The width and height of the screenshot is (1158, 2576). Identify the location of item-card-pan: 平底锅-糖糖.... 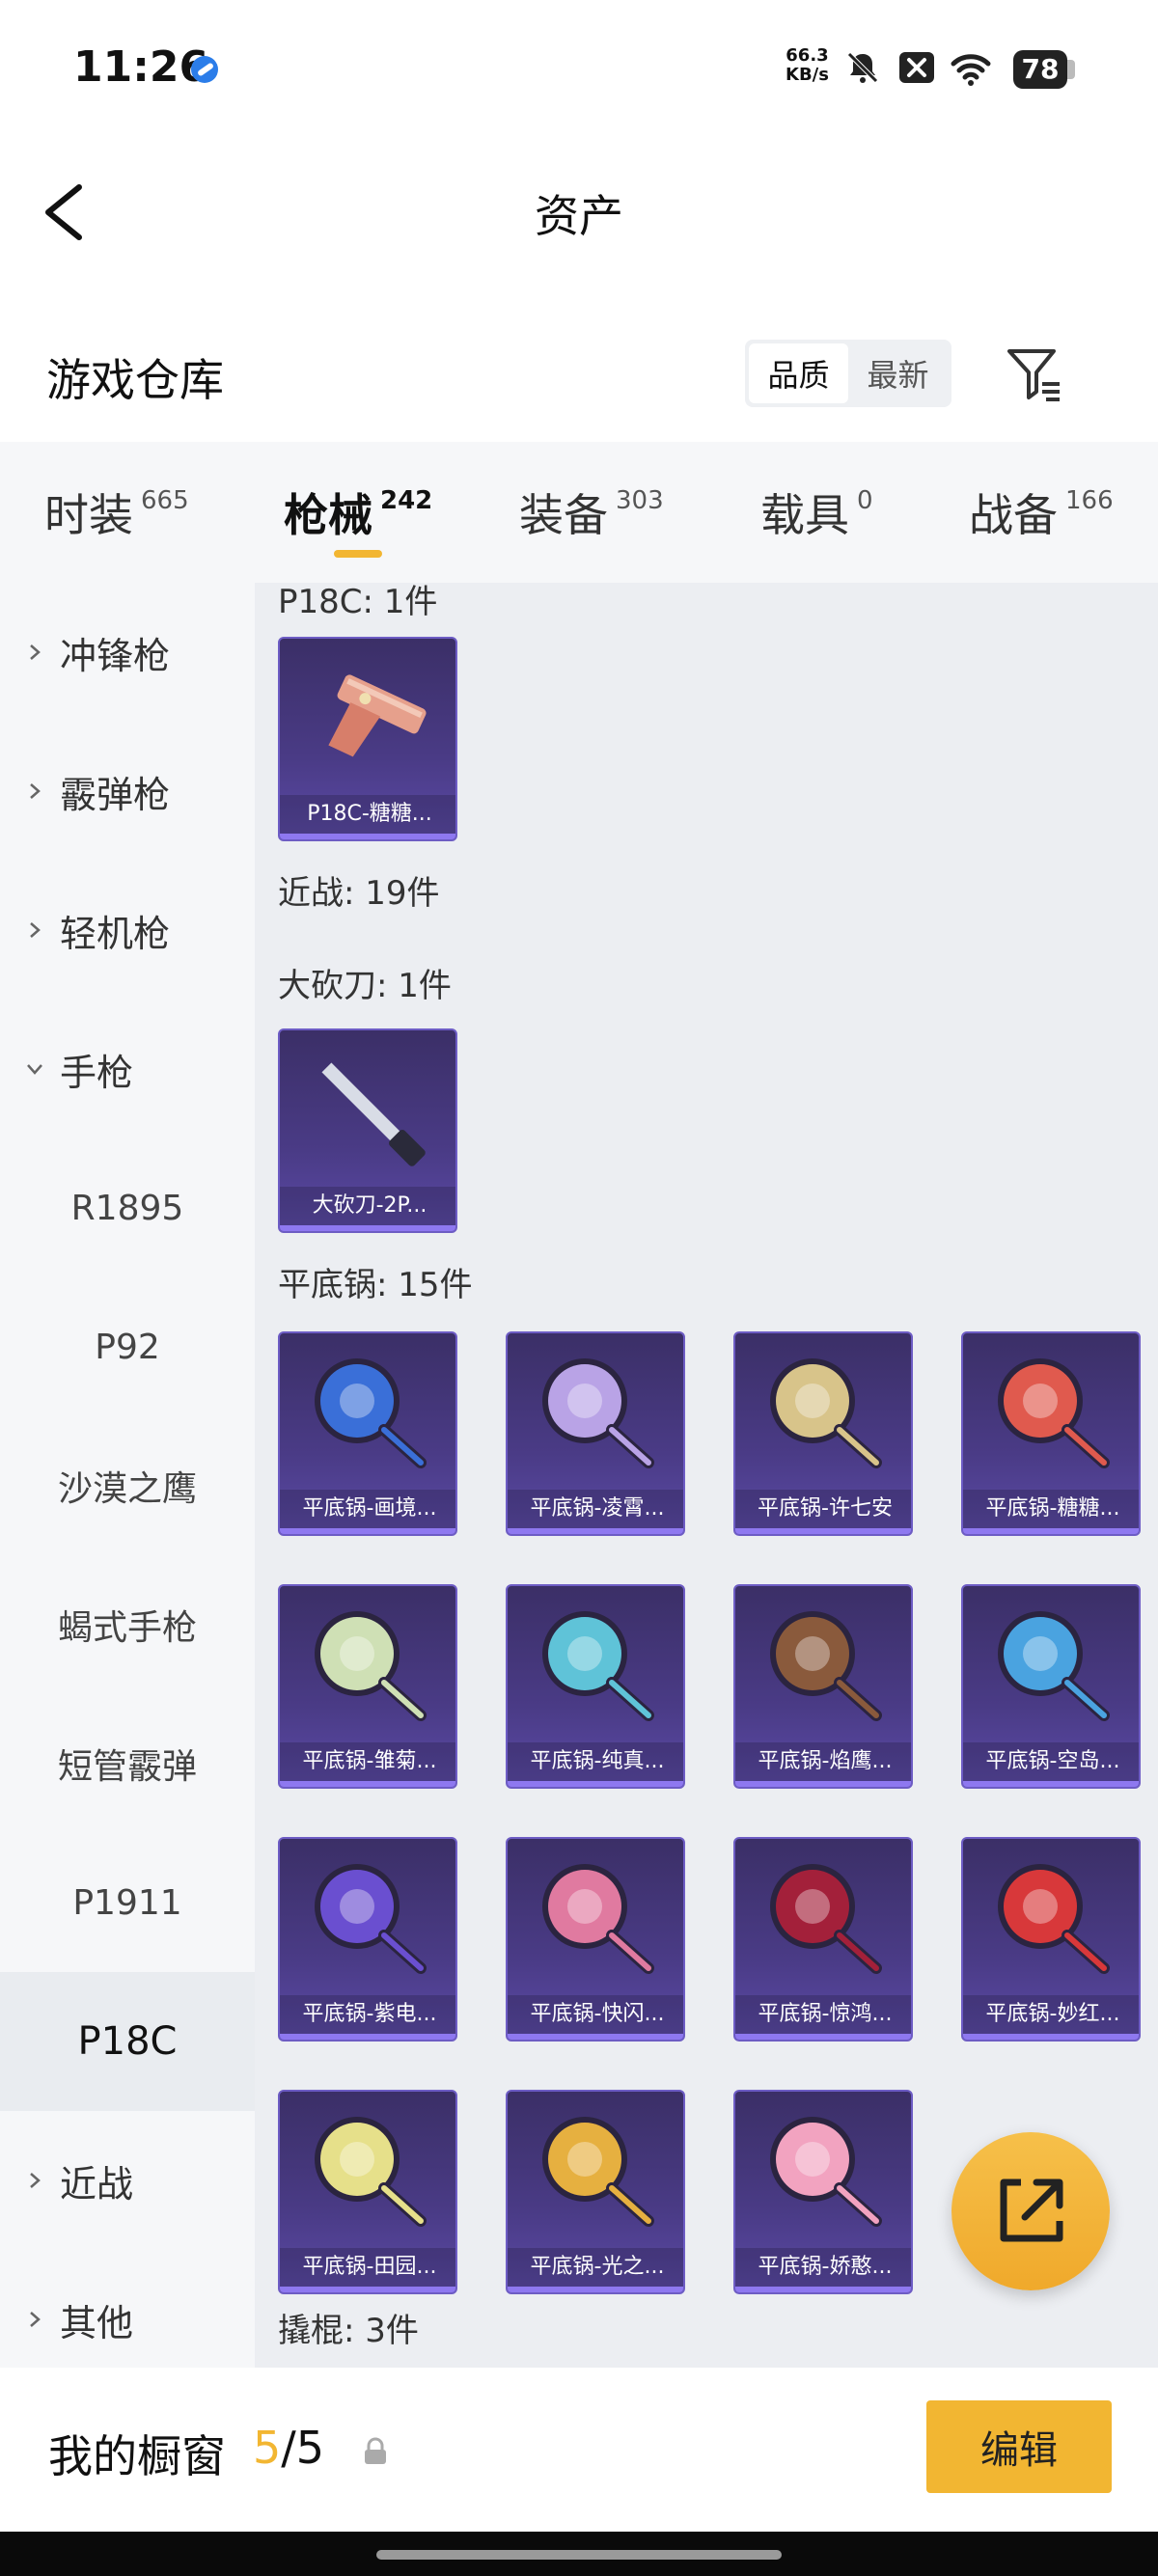
(1051, 1434).